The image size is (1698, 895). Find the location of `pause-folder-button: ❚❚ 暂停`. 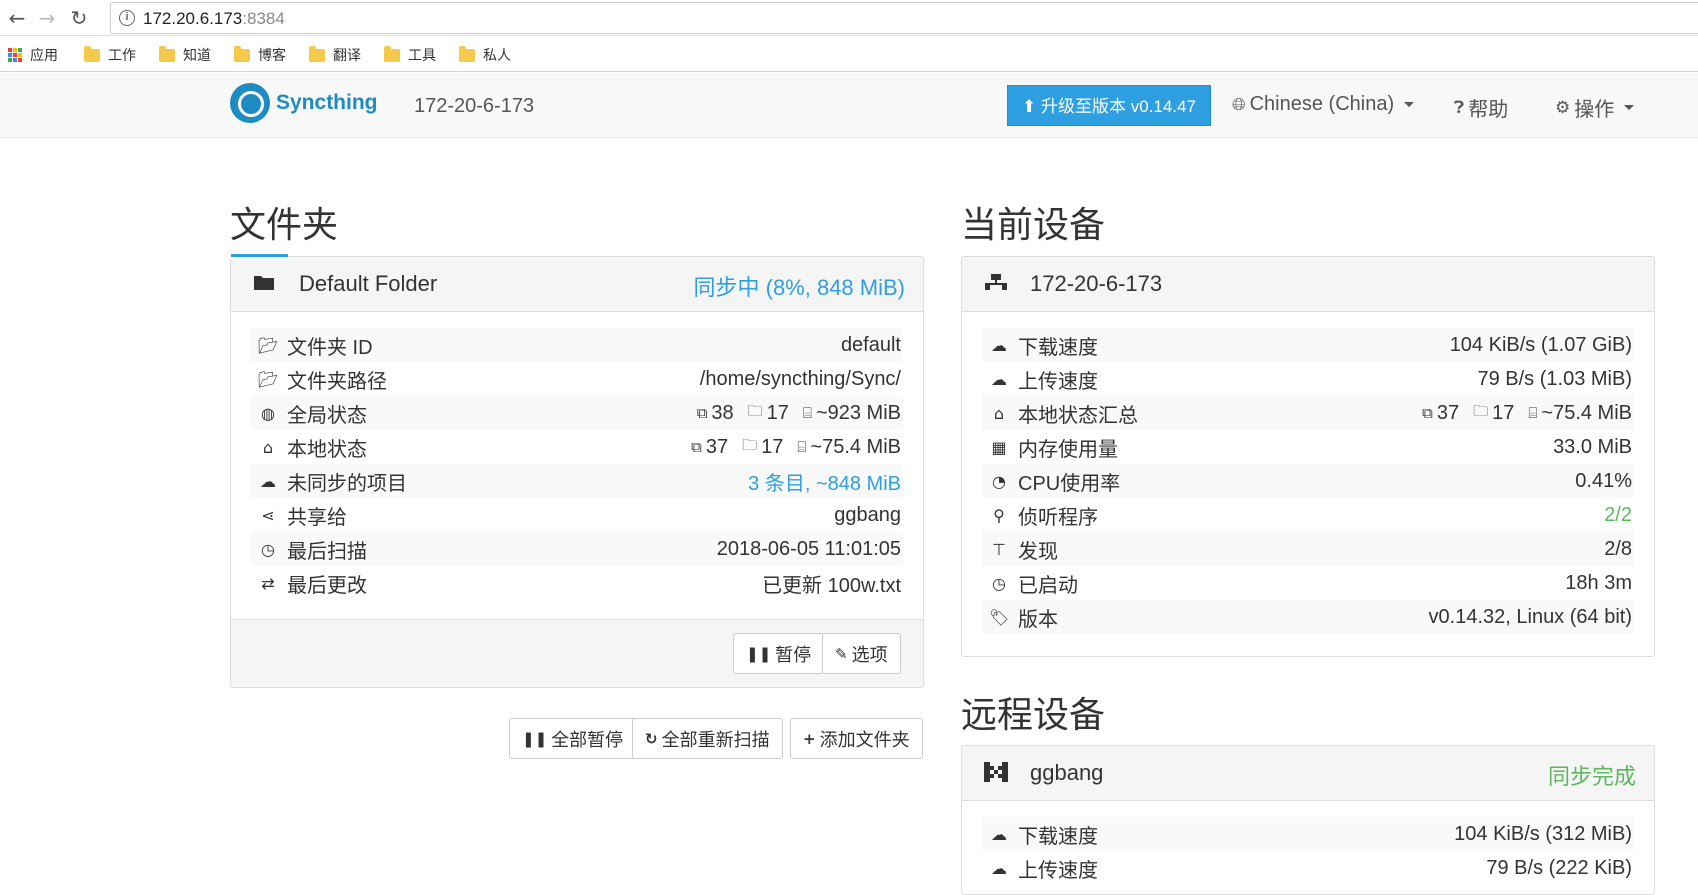

pause-folder-button: ❚❚ 暂停 is located at coordinates (779, 653).